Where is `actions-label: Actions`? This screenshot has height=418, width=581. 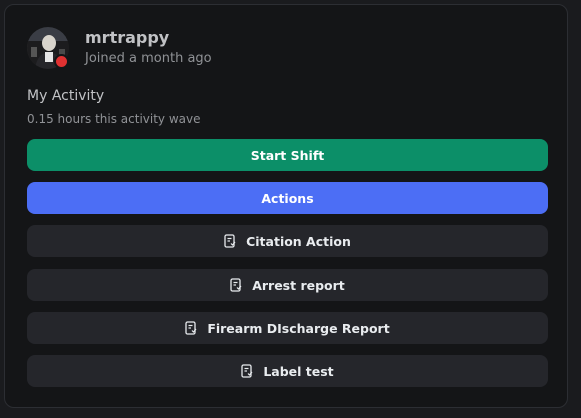
actions-label: Actions is located at coordinates (287, 198).